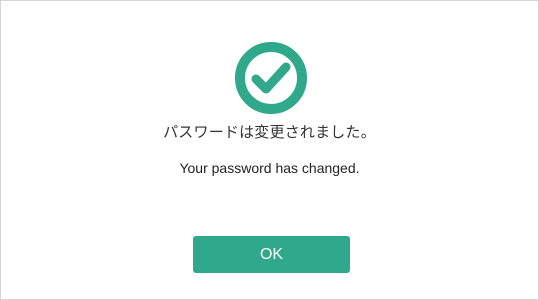  I want to click on ok-button: OK, so click(271, 254).